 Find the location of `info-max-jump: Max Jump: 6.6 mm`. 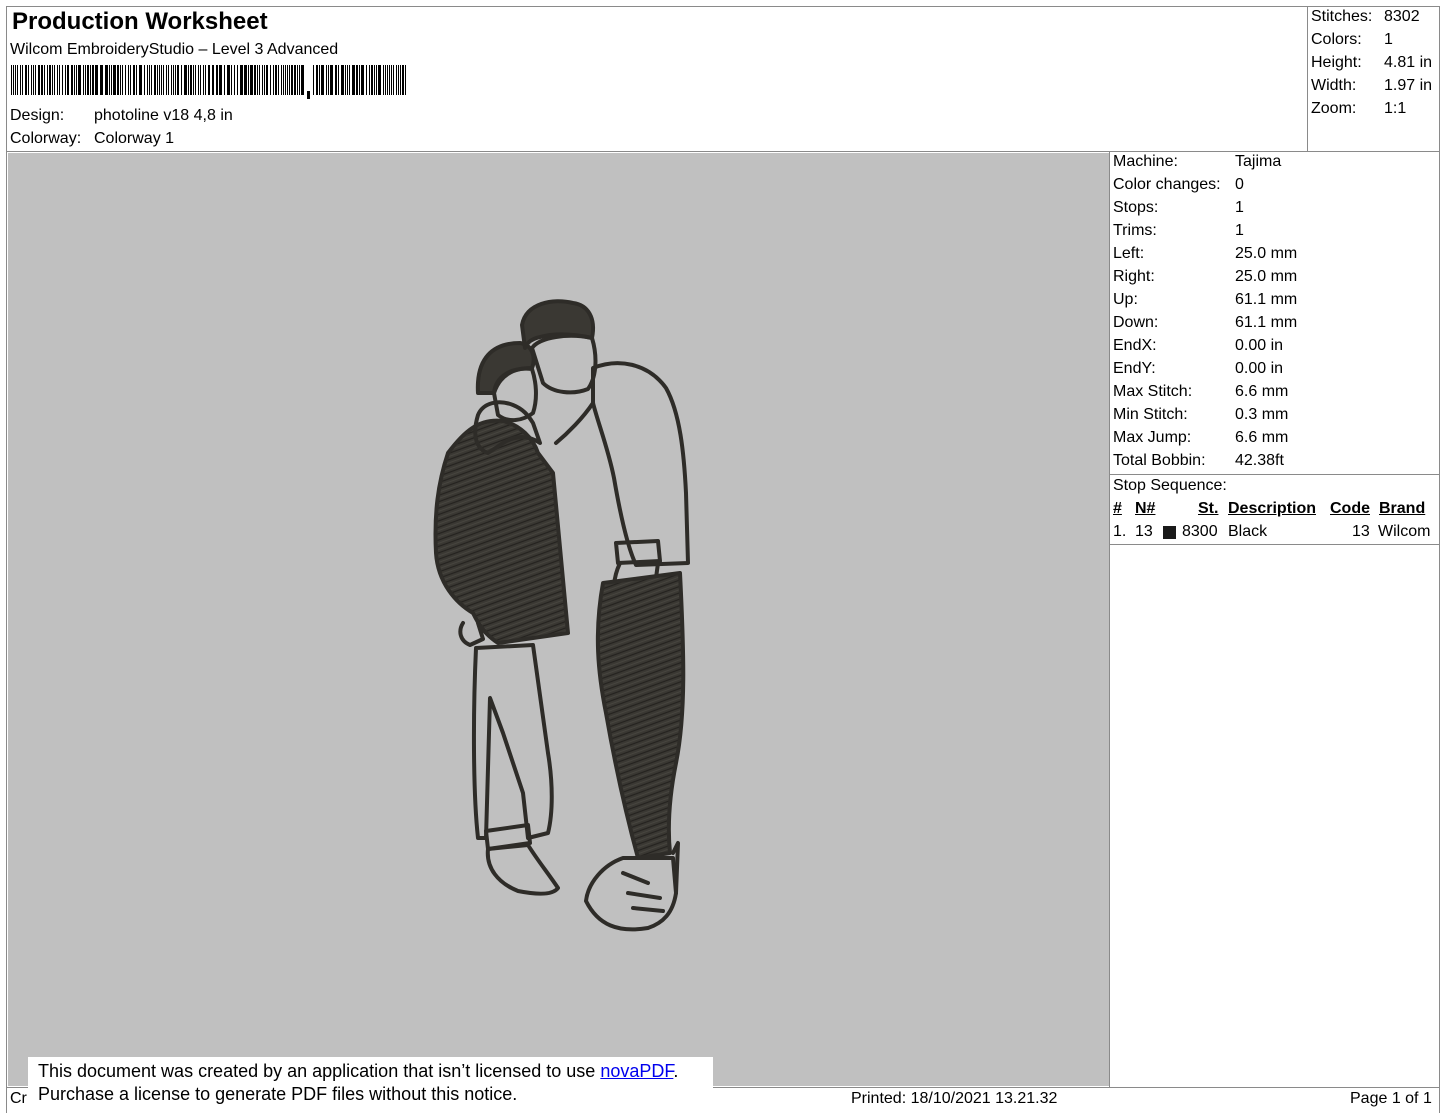

info-max-jump: Max Jump: 6.6 mm is located at coordinates (1201, 437).